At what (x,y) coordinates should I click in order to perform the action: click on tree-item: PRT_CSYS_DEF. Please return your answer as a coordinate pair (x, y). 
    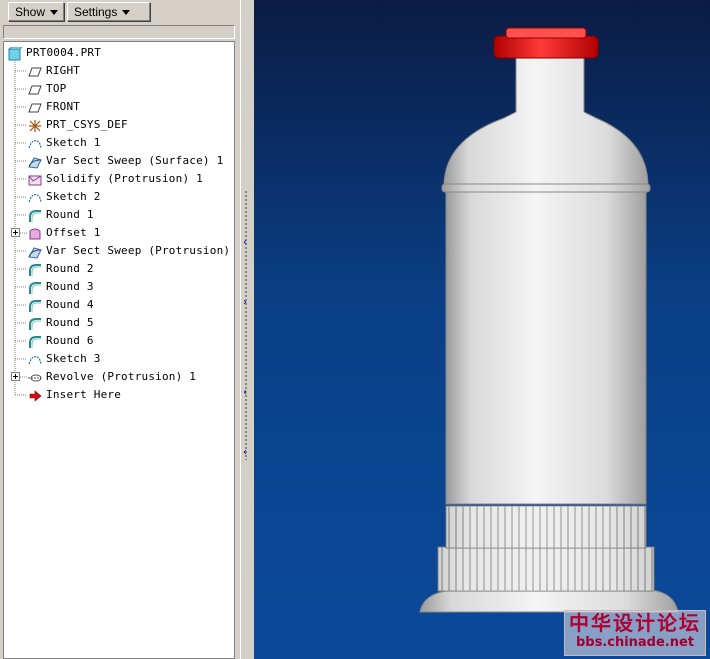
    Looking at the image, I should click on (119, 125).